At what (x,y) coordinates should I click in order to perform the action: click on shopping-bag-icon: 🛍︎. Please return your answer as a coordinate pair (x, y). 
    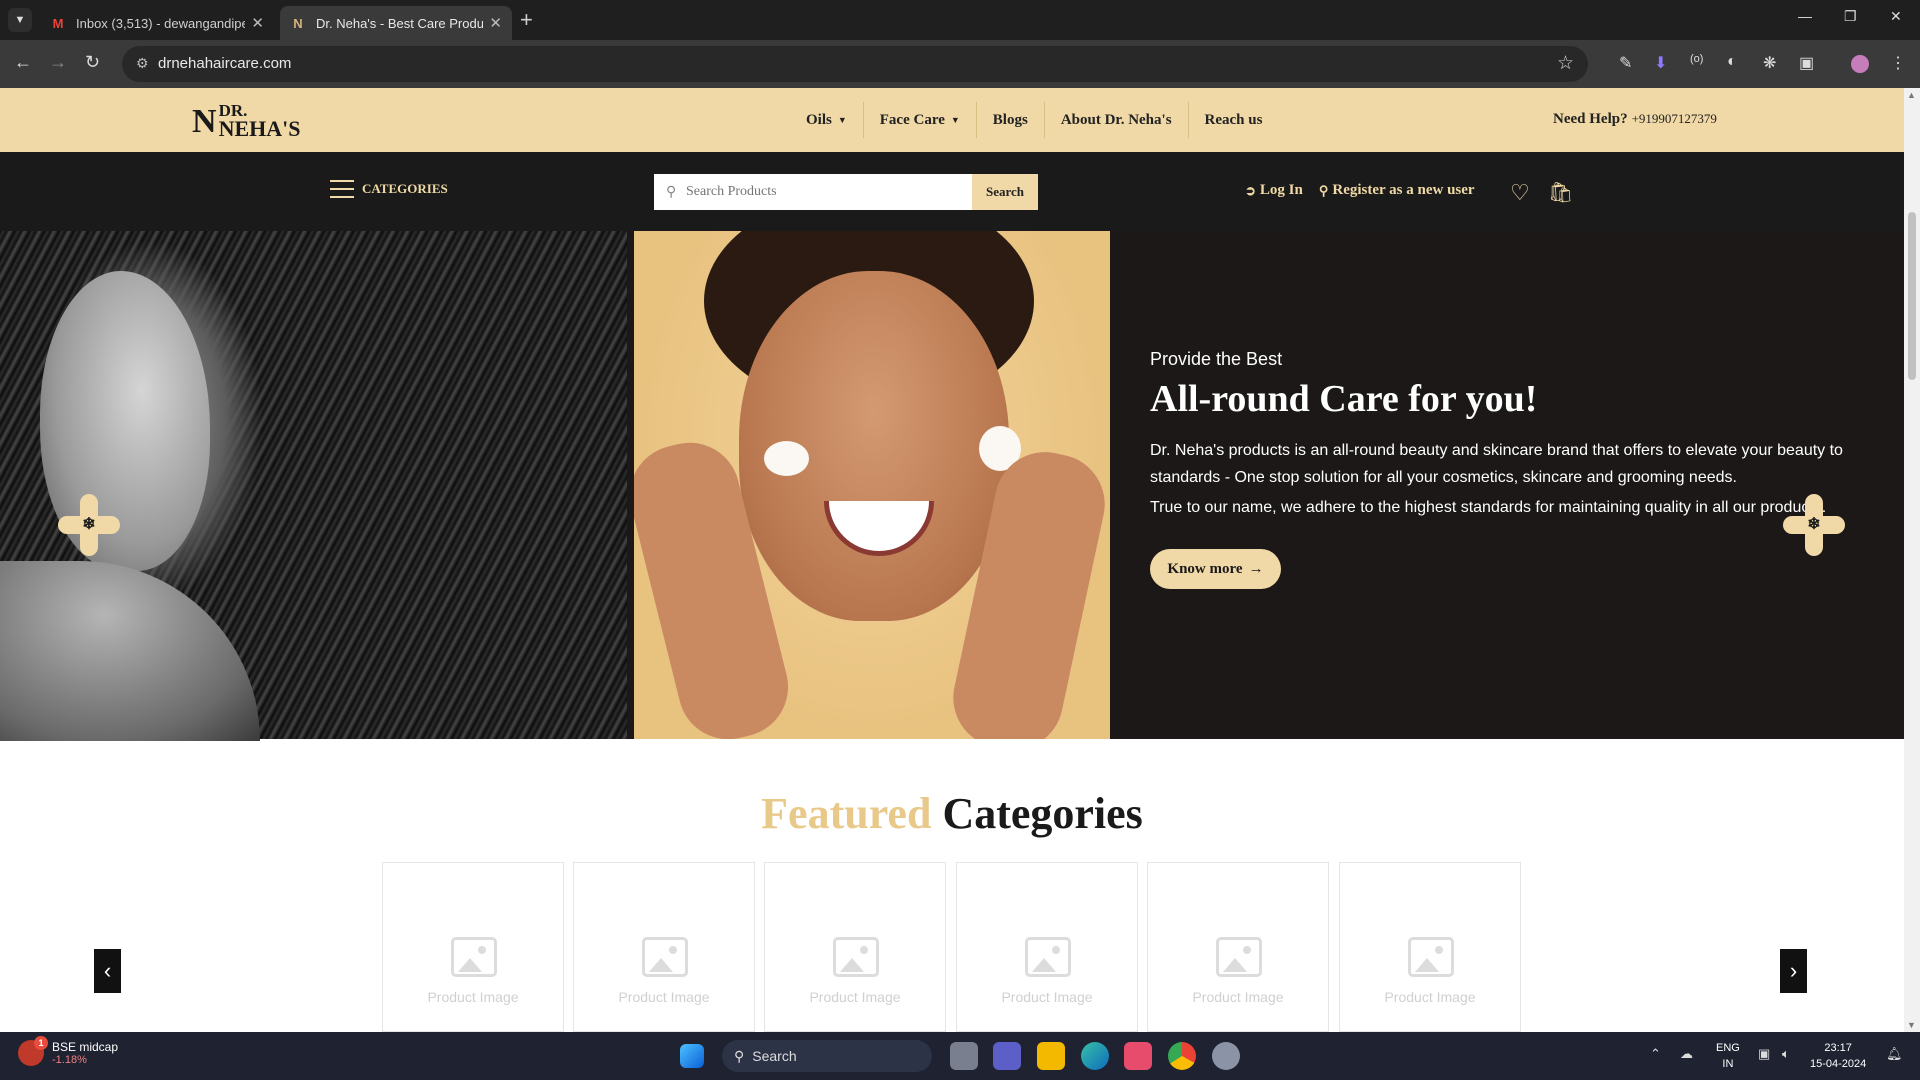
    Looking at the image, I should click on (1560, 192).